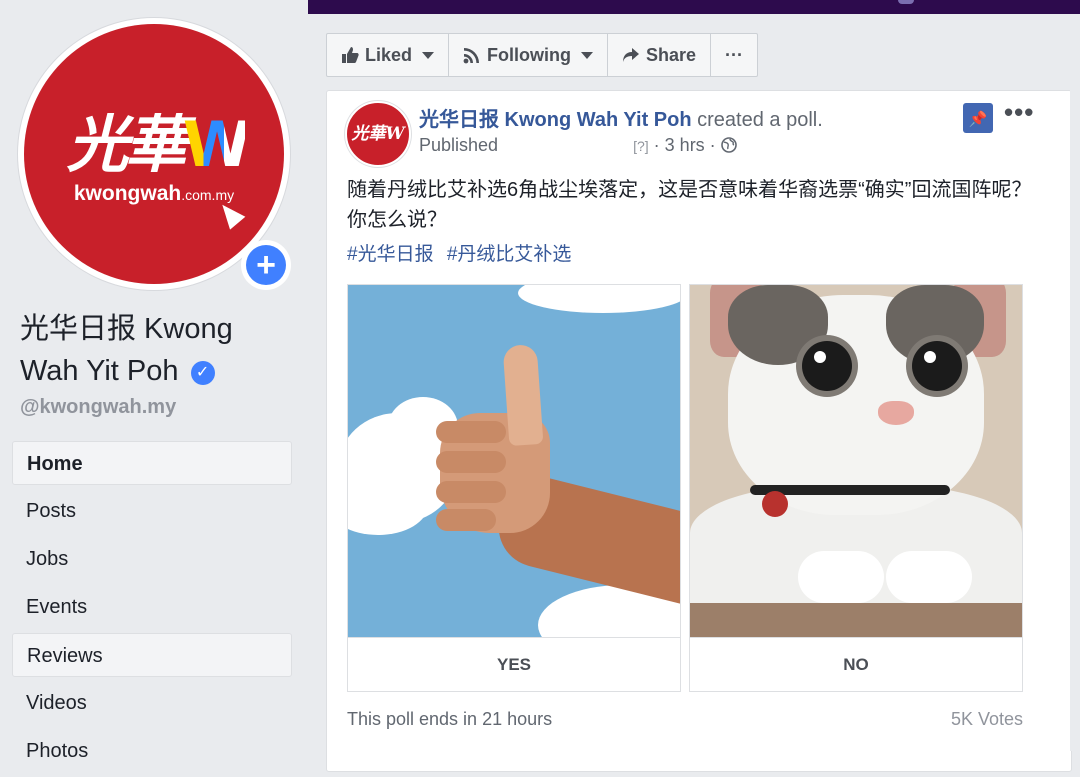  Describe the element at coordinates (578, 145) in the screenshot. I see `post-meta: Published [?] · 3 hrs ·` at that location.